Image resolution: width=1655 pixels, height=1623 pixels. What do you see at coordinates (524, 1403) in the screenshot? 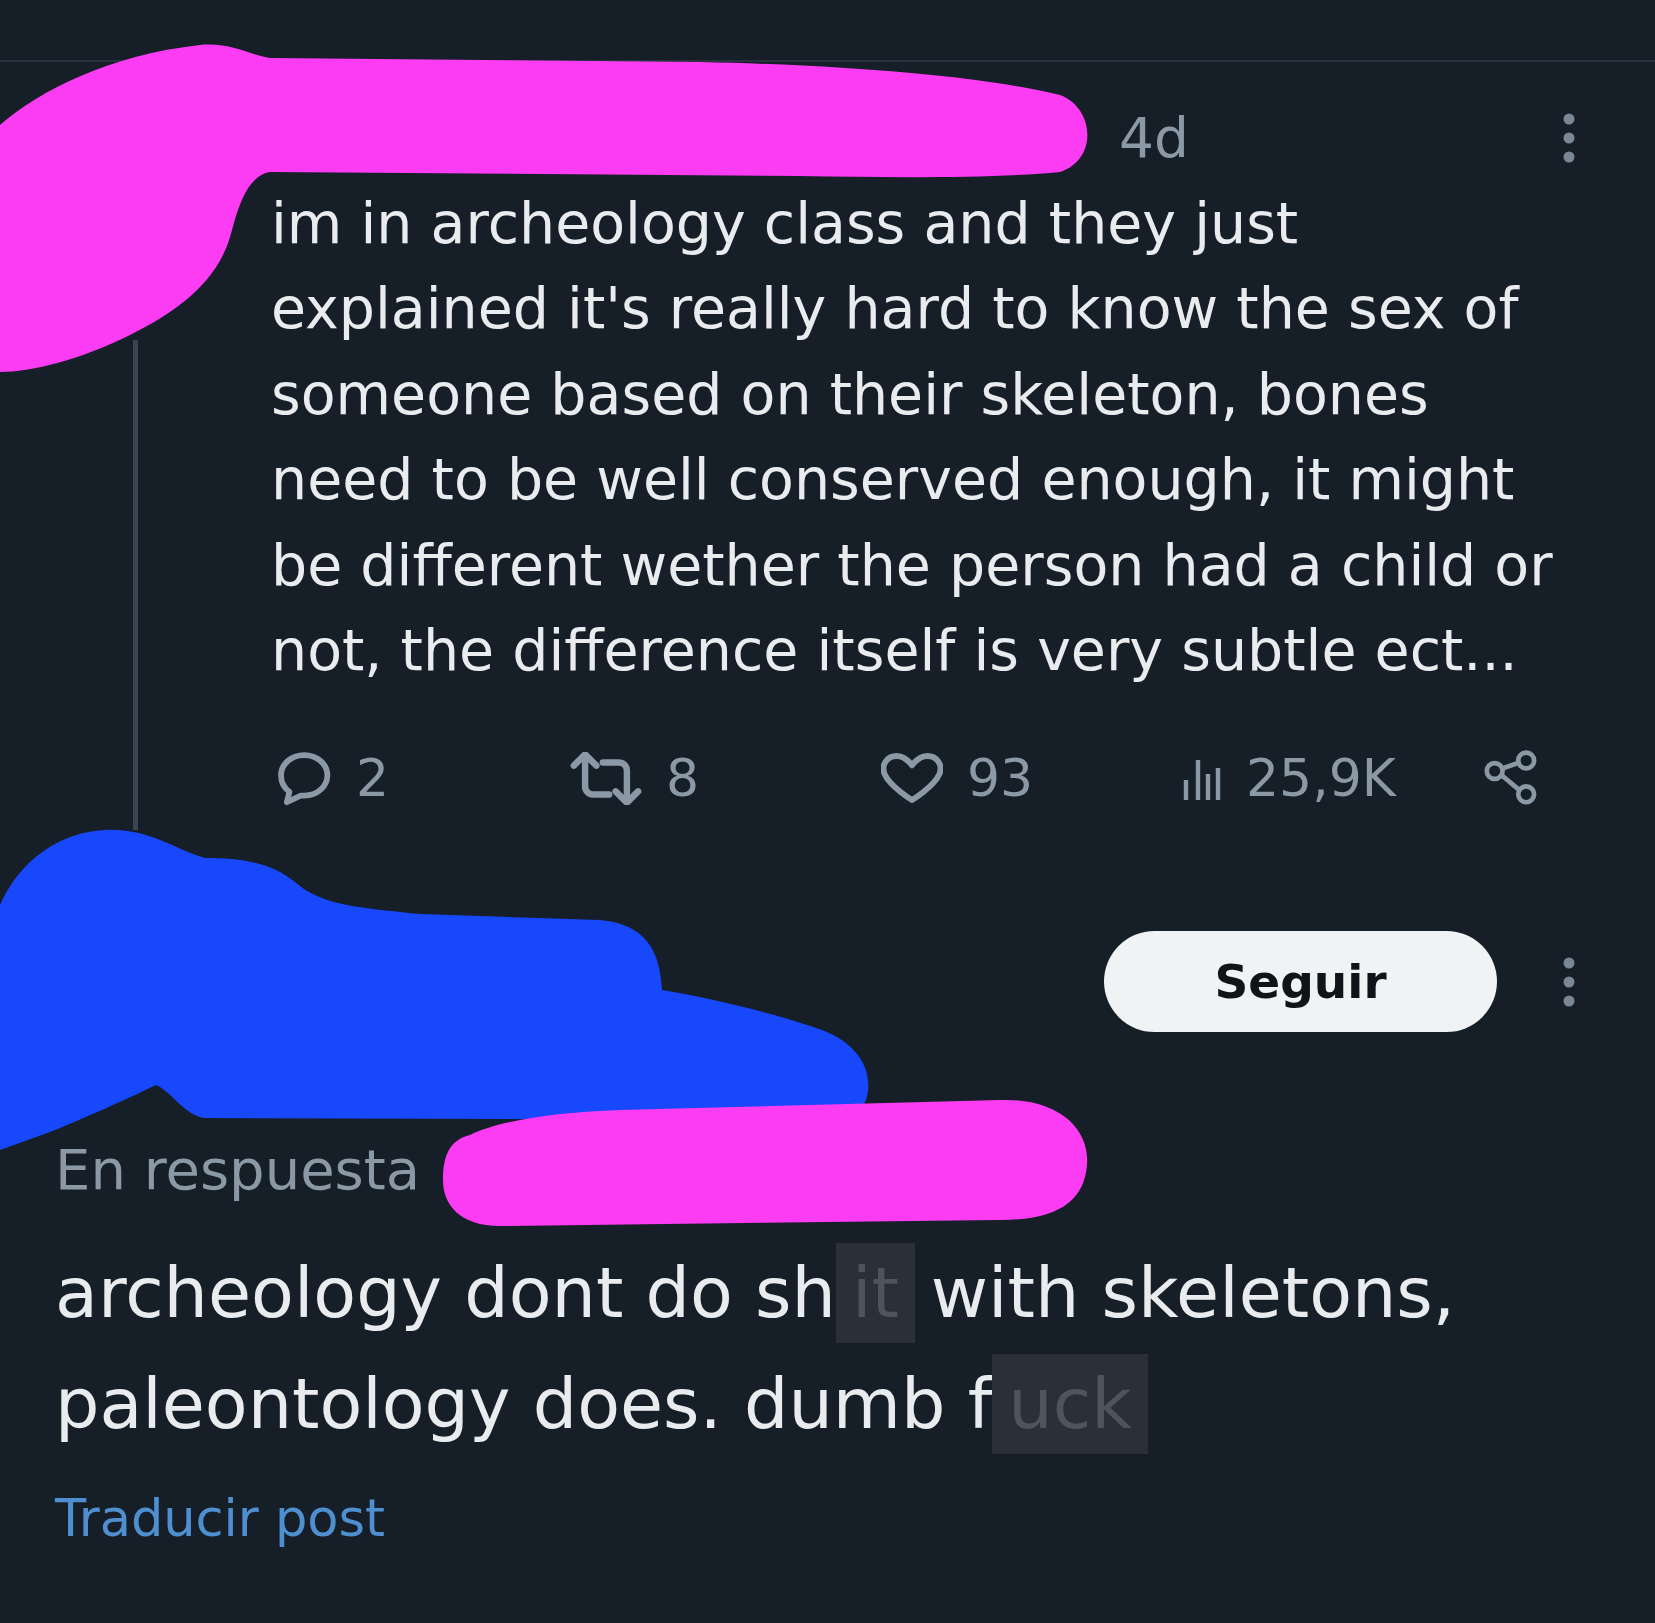
I see `reply-text: paleontology does. dumb f` at bounding box center [524, 1403].